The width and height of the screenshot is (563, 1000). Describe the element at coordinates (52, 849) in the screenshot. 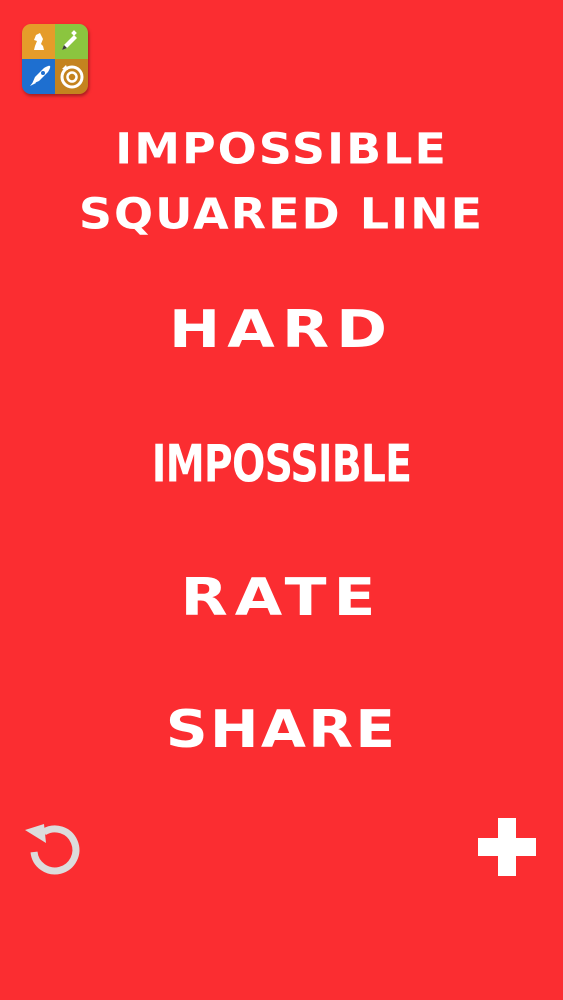

I see `restart-icon` at that location.